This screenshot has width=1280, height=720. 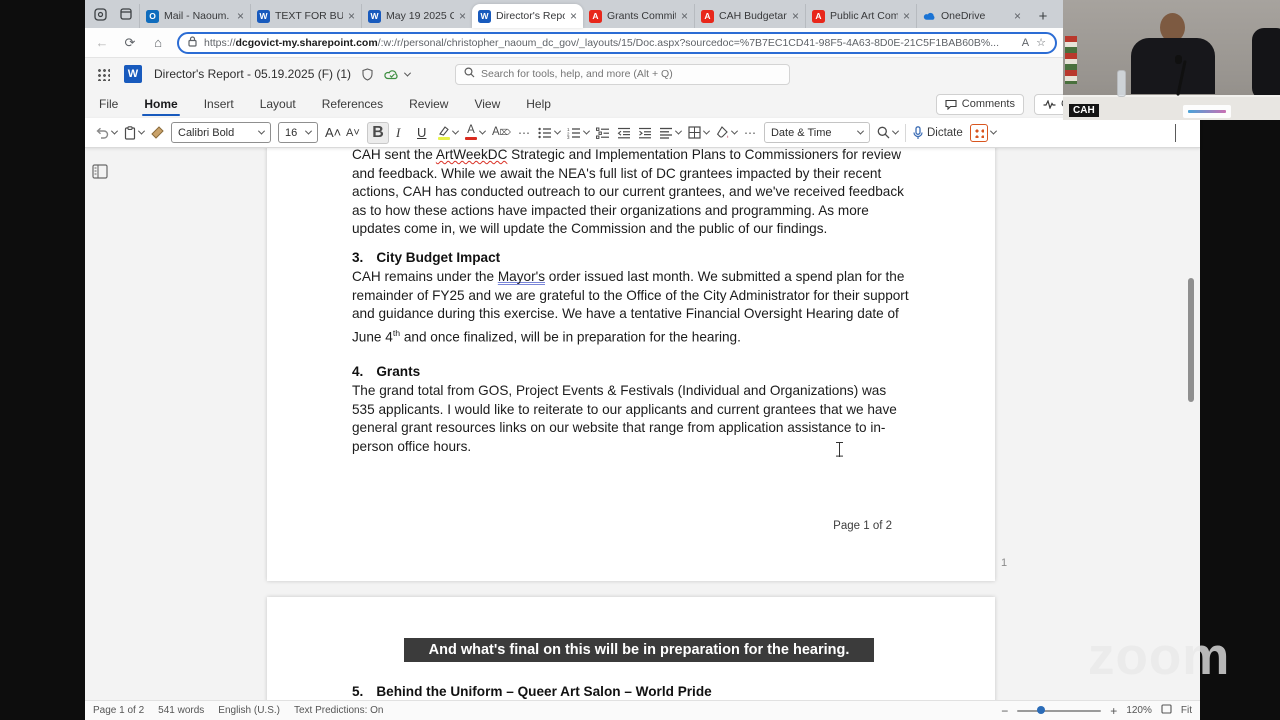 What do you see at coordinates (1191, 340) in the screenshot?
I see `vertical-scrollbar` at bounding box center [1191, 340].